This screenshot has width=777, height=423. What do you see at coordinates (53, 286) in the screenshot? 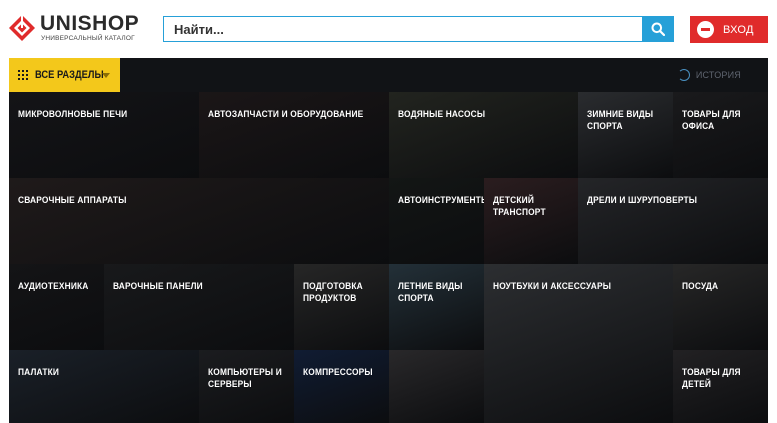
I see `category-label: АУДИОТЕХНИКА` at bounding box center [53, 286].